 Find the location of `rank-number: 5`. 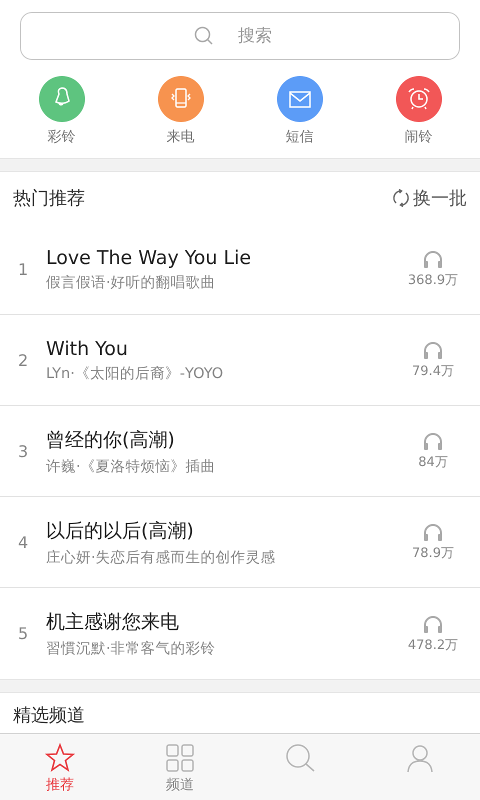

rank-number: 5 is located at coordinates (24, 633).